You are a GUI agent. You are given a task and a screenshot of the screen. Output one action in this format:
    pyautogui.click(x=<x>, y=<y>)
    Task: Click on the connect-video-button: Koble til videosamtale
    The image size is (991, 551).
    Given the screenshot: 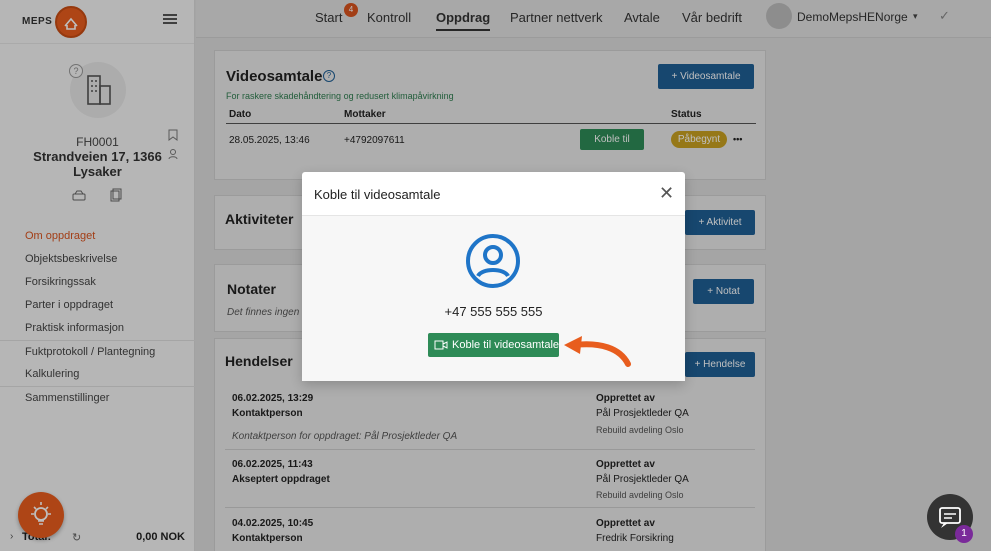 What is the action you would take?
    pyautogui.click(x=493, y=345)
    